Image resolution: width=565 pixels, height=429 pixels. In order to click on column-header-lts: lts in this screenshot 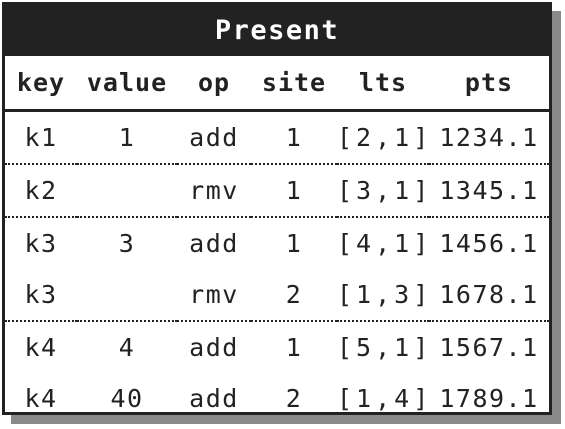, I will do `click(383, 84)`.